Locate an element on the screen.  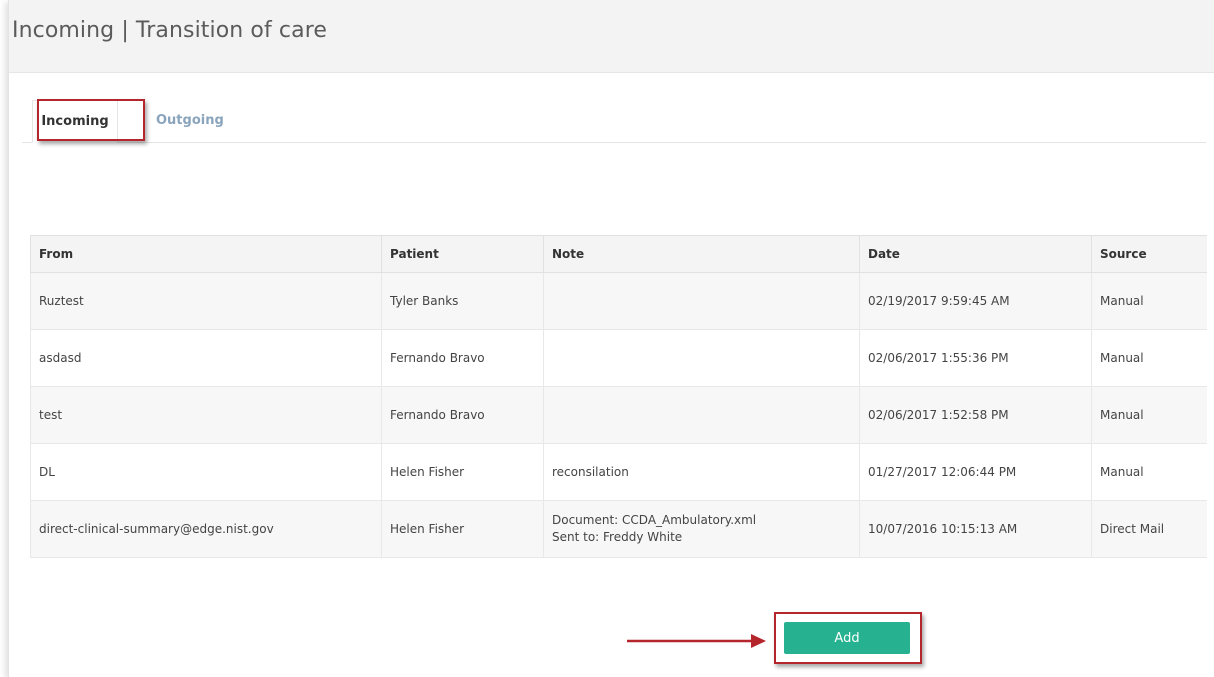
cell-note: reconsilation is located at coordinates (701, 472).